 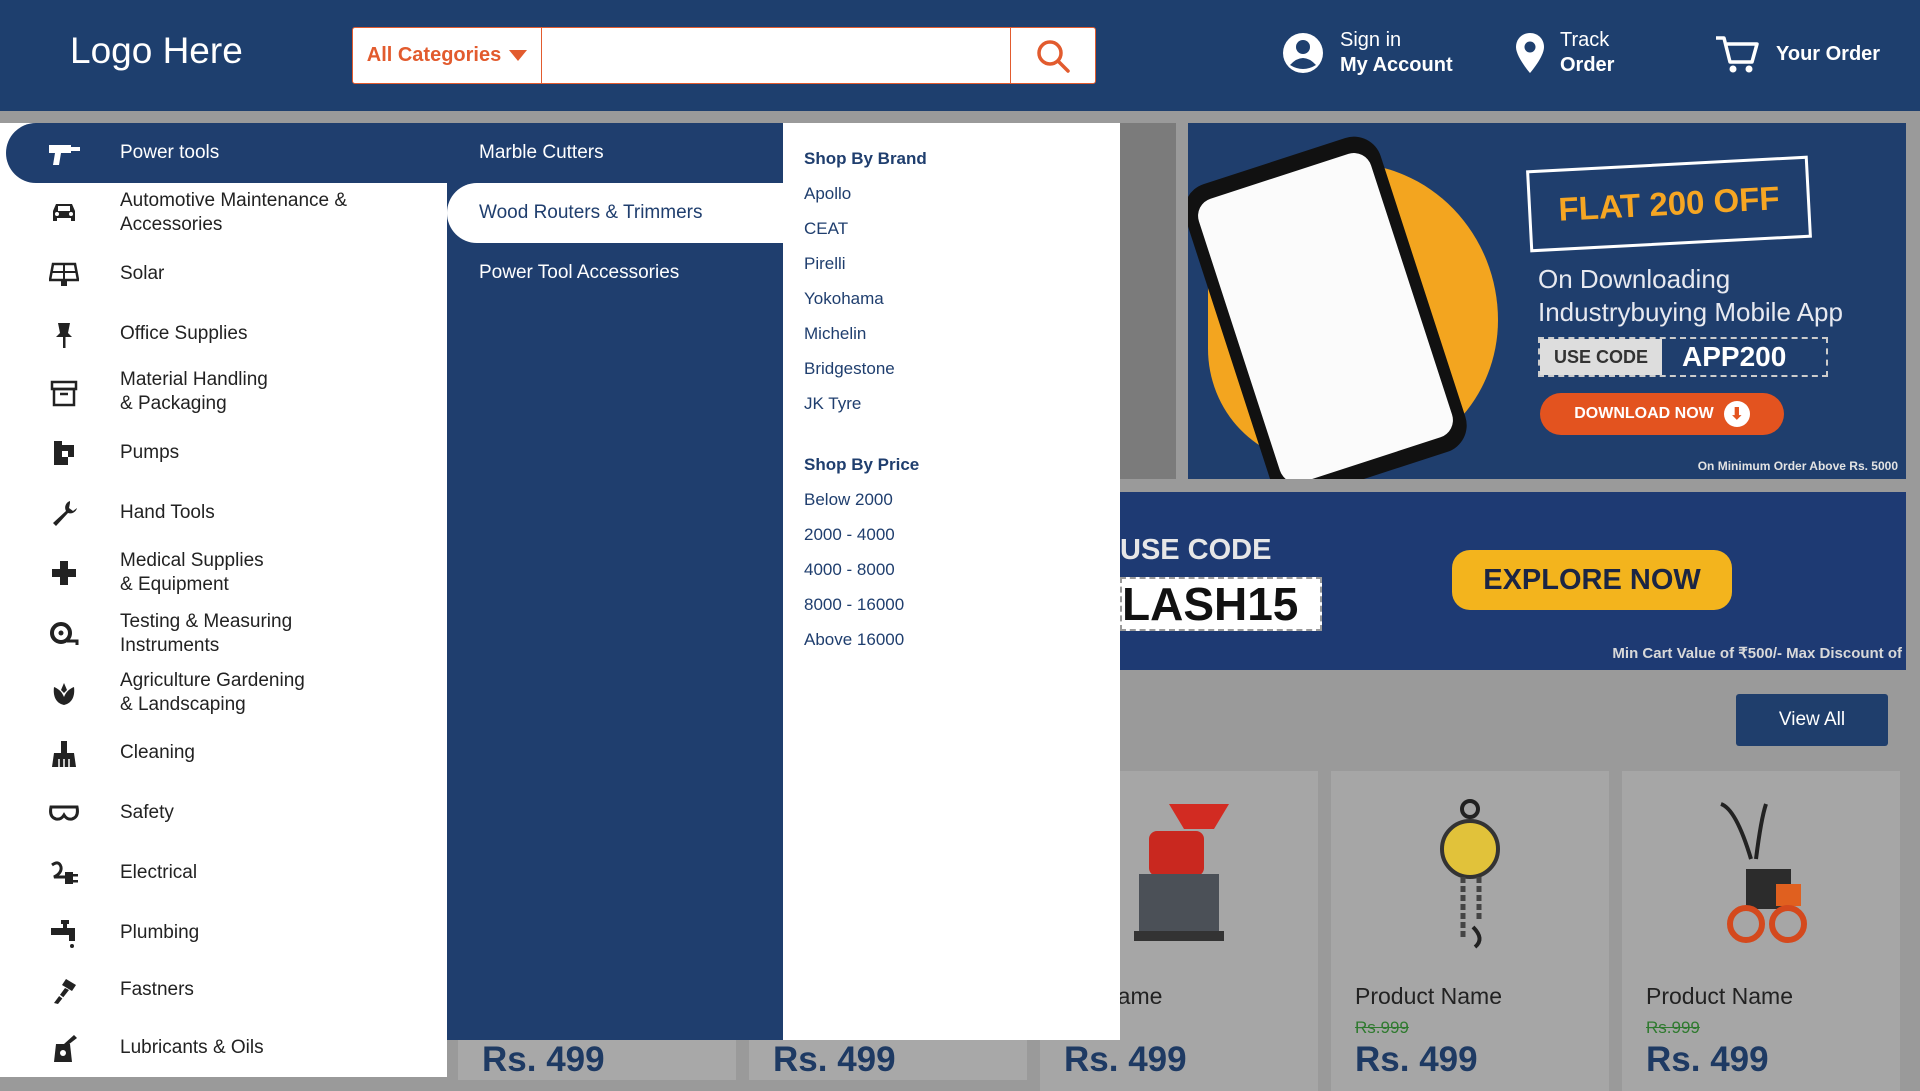 I want to click on price-range-link: 4000 - 8000, so click(x=849, y=570).